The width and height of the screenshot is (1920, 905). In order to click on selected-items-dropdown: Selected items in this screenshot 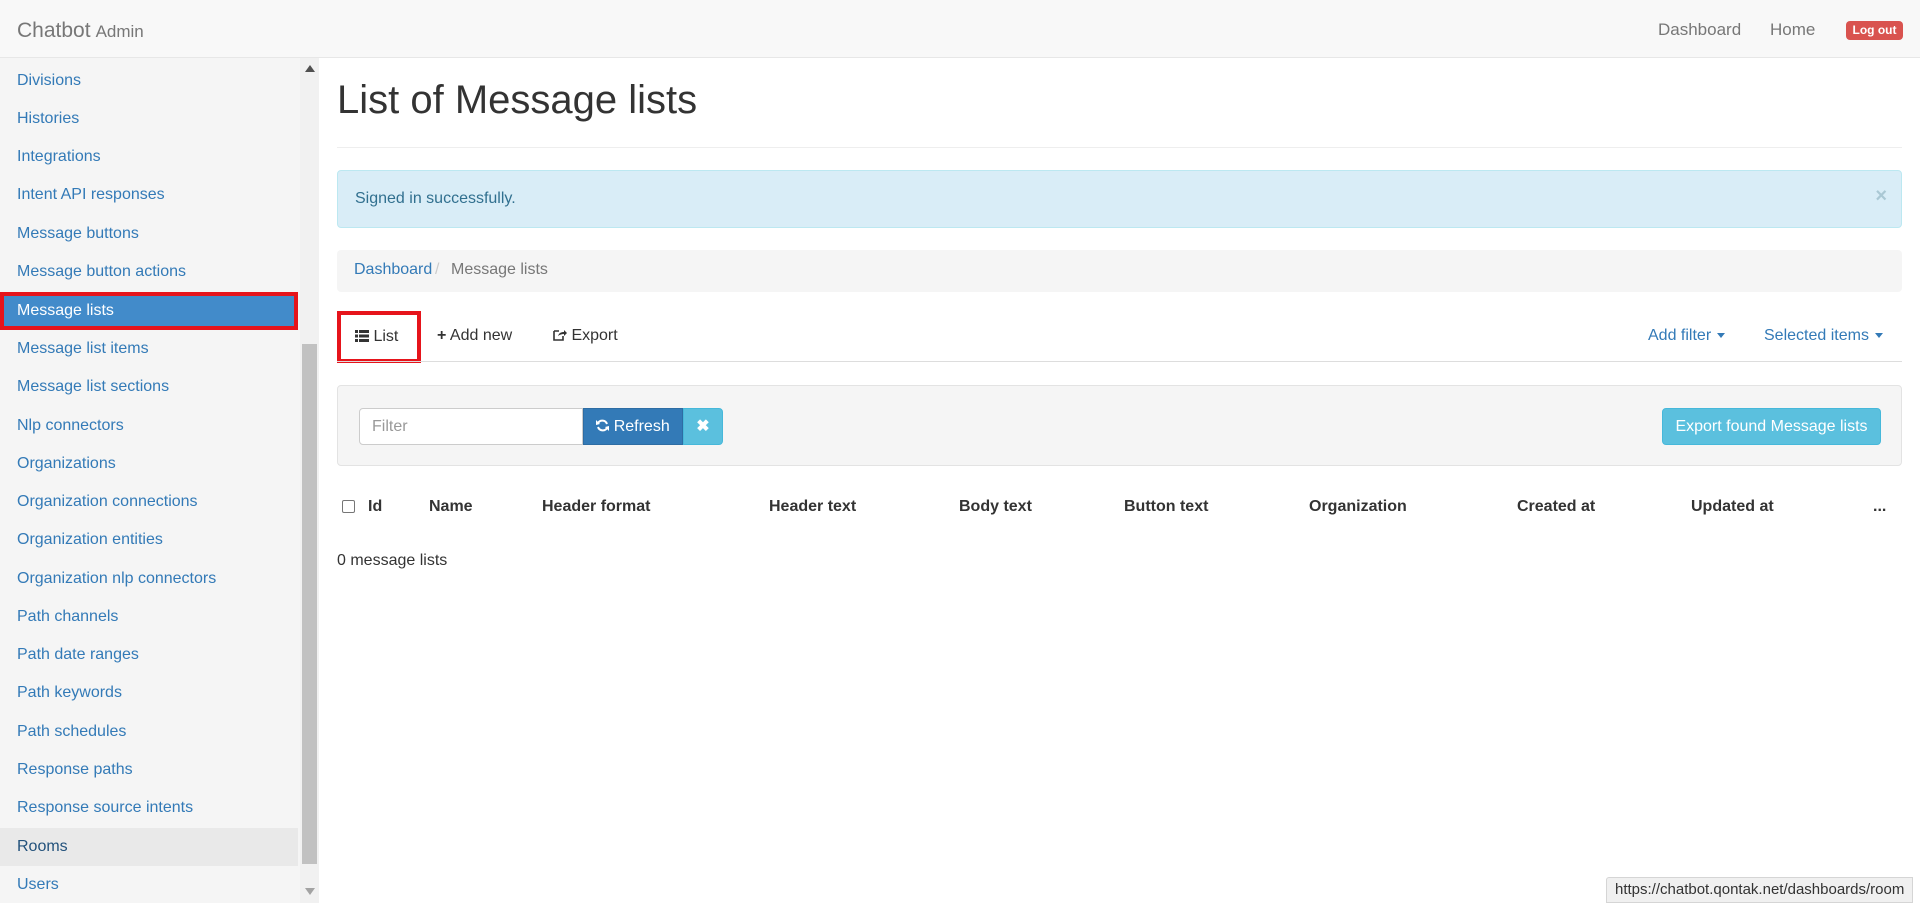, I will do `click(1823, 336)`.